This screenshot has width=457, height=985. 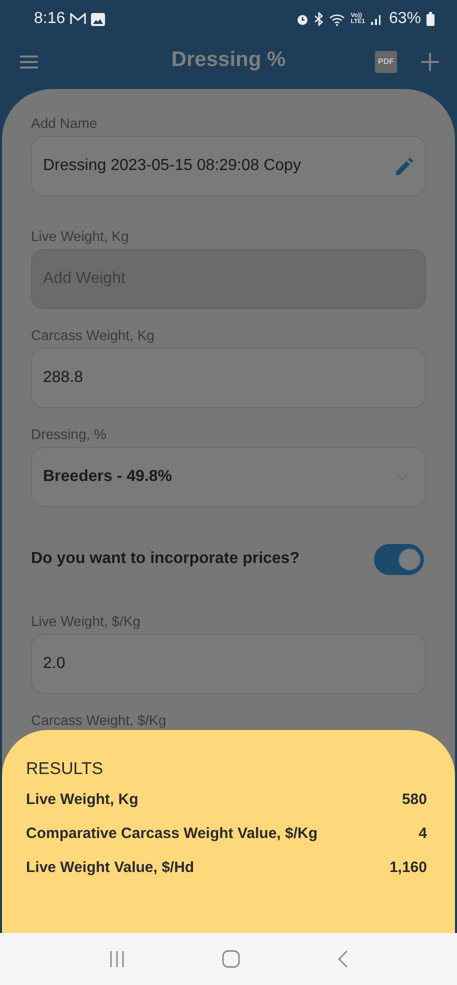 What do you see at coordinates (422, 833) in the screenshot?
I see `result-value: 4` at bounding box center [422, 833].